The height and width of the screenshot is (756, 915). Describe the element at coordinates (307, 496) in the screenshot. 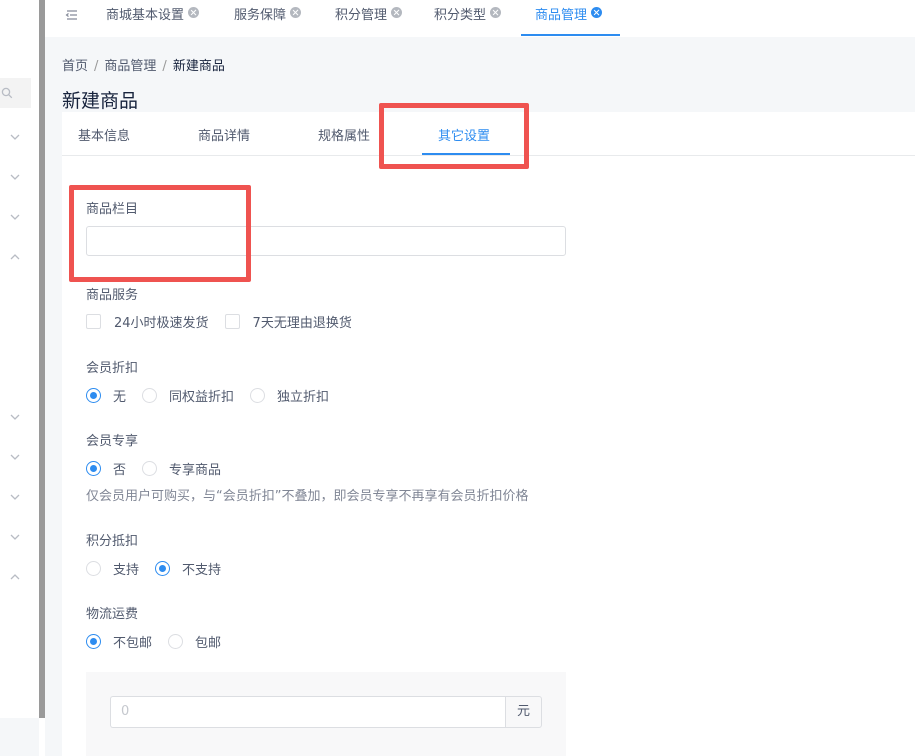

I see `member-exclusive-hint: 仅会员用户可购买，与“会员折扣”不叠加，即会员专享不再享有会员折扣价格` at that location.